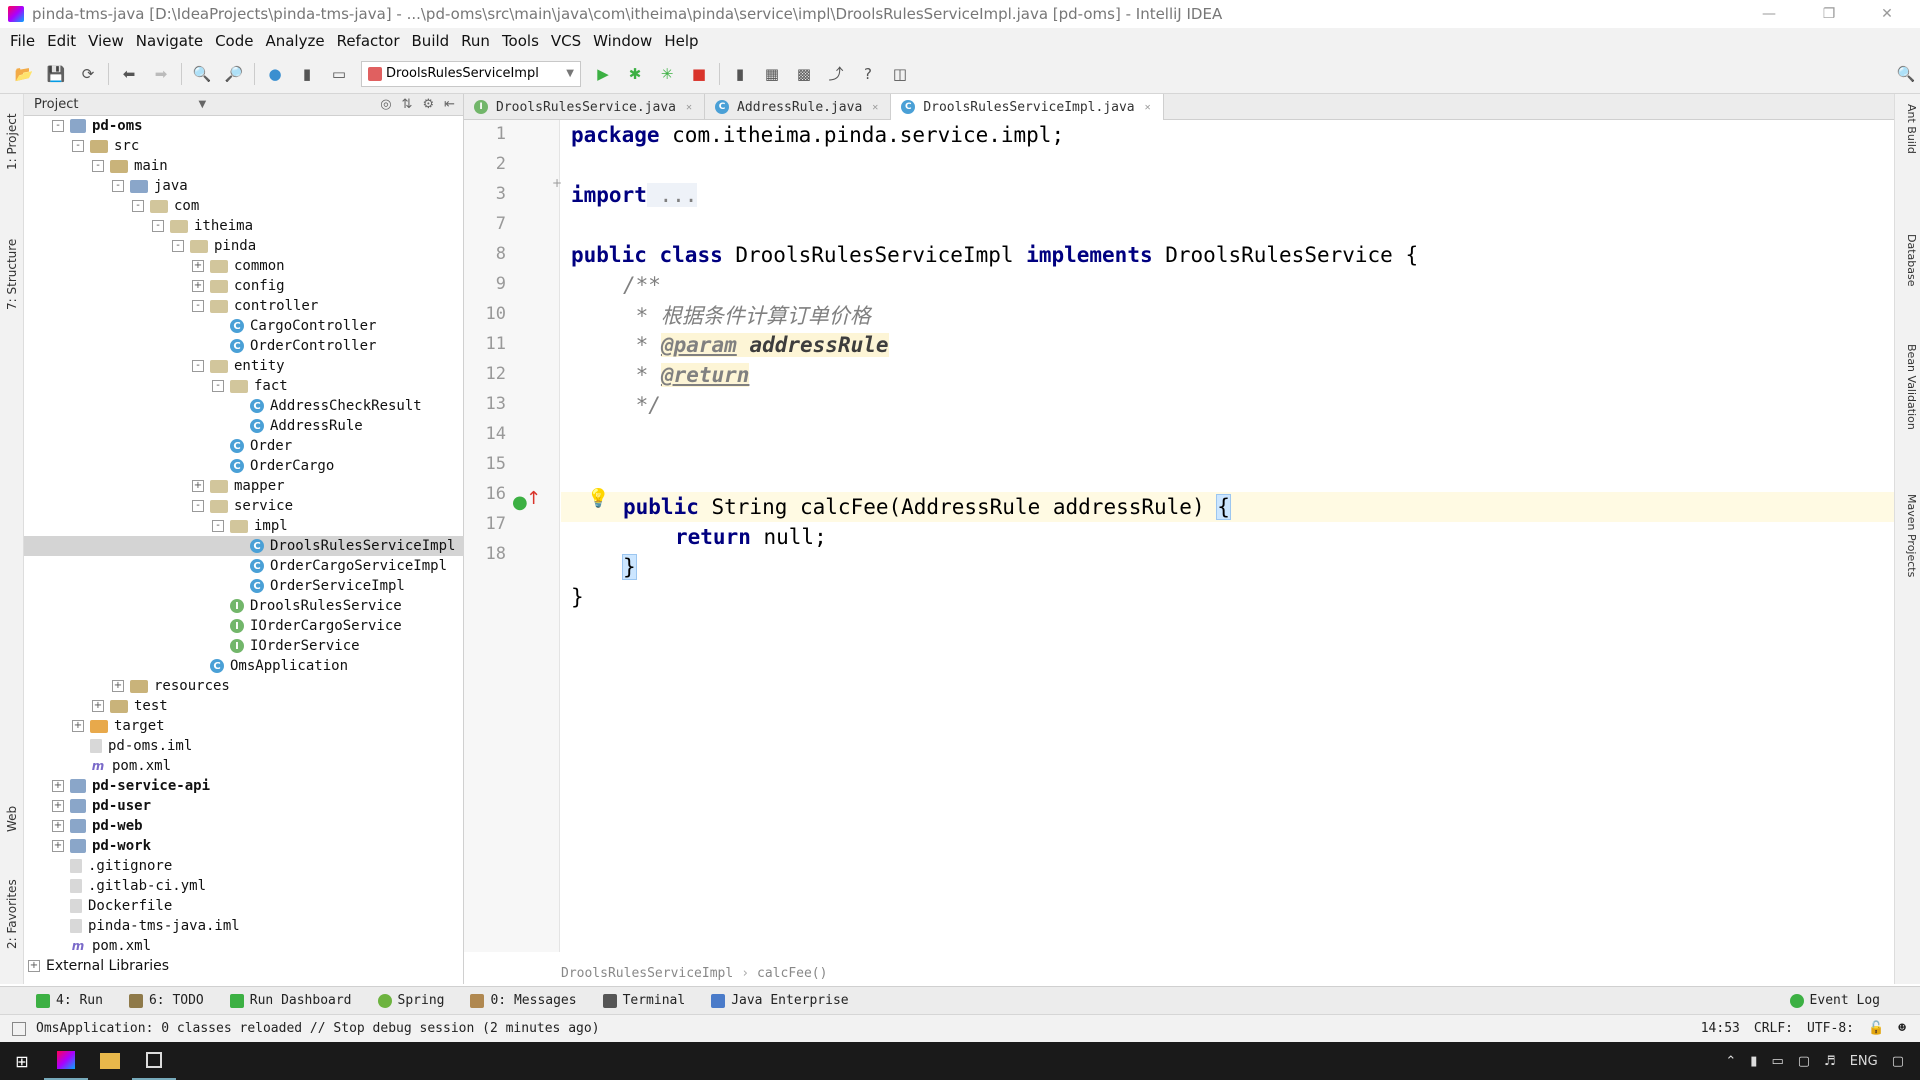 This screenshot has height=1080, width=1920. Describe the element at coordinates (1898, 1061) in the screenshot. I see `notification-icon: ▢` at that location.